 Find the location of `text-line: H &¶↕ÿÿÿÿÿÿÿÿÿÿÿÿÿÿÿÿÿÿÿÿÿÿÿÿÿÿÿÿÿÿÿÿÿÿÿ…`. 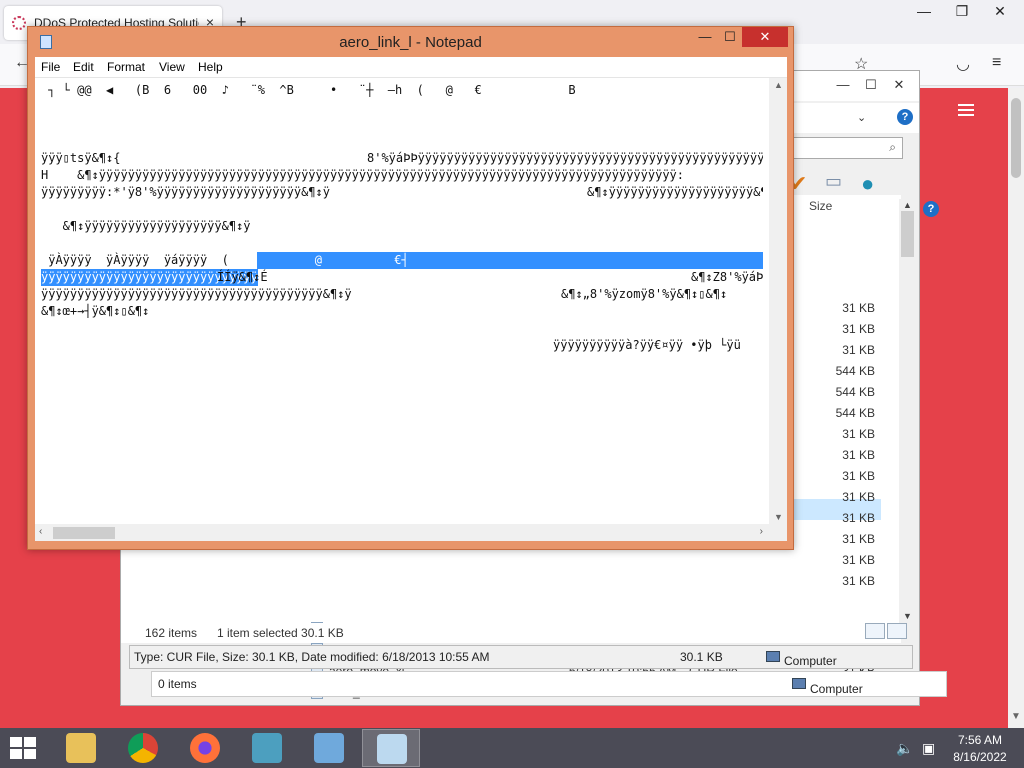

text-line: H &¶↕ÿÿÿÿÿÿÿÿÿÿÿÿÿÿÿÿÿÿÿÿÿÿÿÿÿÿÿÿÿÿÿÿÿÿÿ… is located at coordinates (402, 175).